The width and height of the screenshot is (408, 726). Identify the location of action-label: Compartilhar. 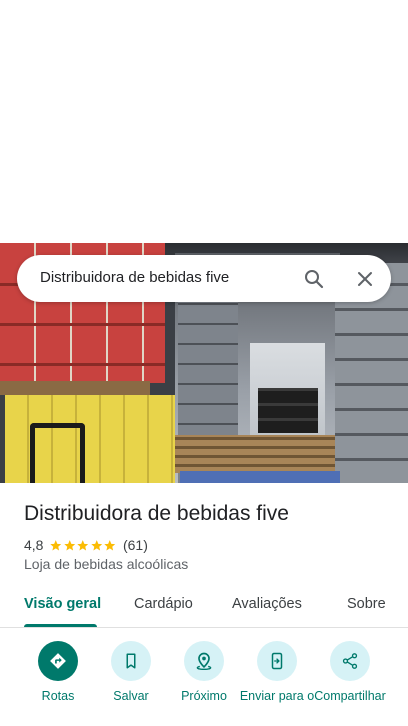
(350, 696).